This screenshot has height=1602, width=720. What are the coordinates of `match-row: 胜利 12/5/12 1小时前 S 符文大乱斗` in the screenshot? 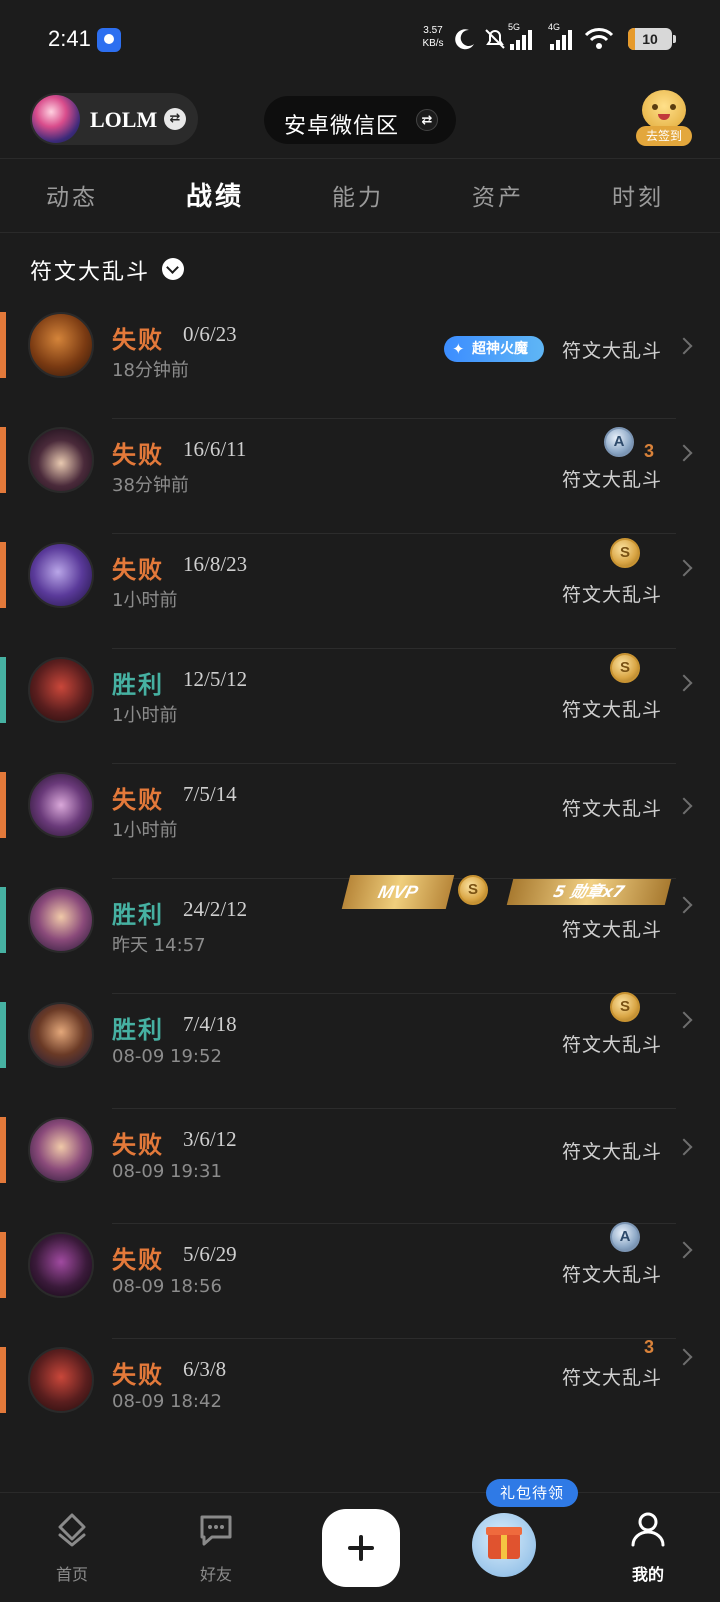 It's located at (360, 706).